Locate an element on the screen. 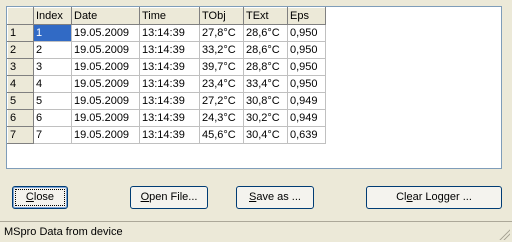 Image resolution: width=512 pixels, height=242 pixels. row-header: 5 is located at coordinates (20, 101).